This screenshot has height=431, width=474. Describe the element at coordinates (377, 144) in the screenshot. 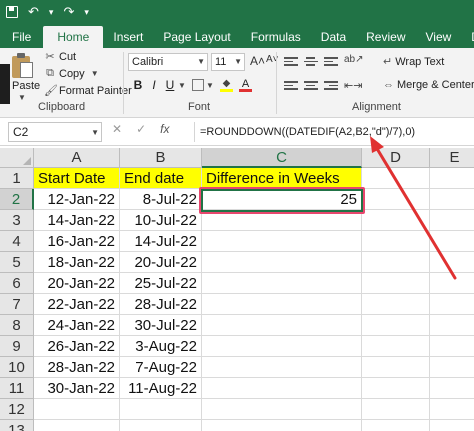

I see `arrow-head` at that location.